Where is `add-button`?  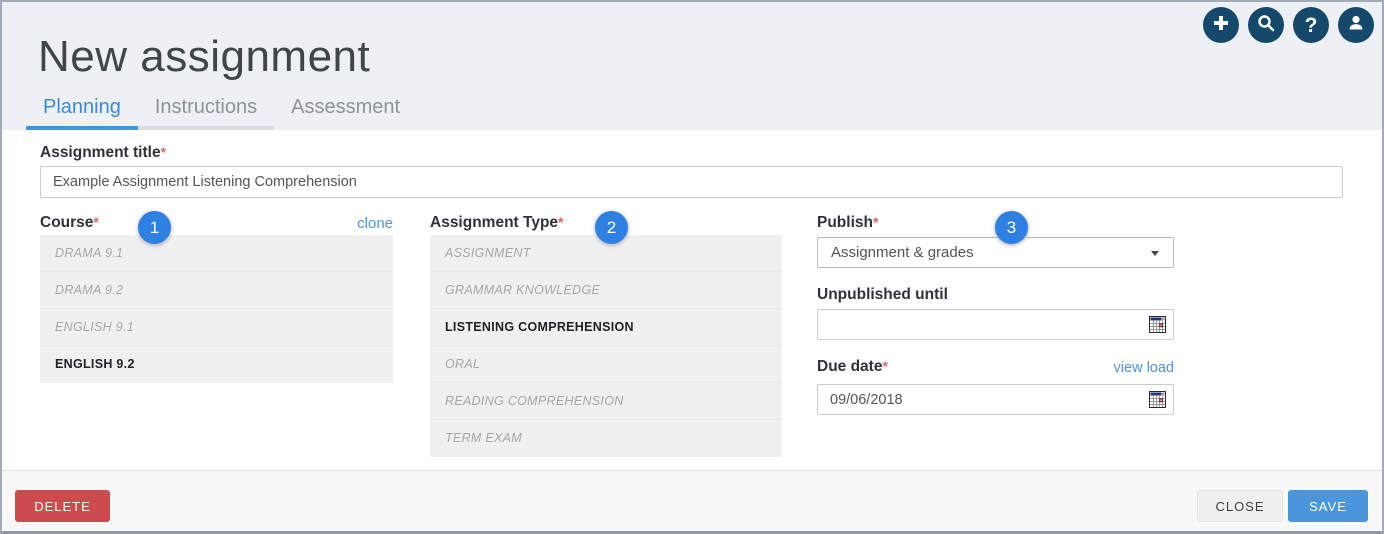
add-button is located at coordinates (1221, 25).